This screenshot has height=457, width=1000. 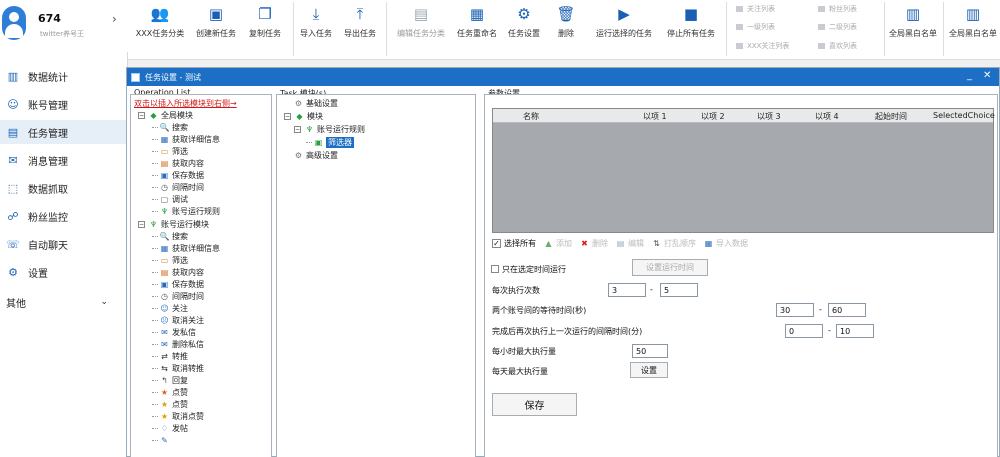 What do you see at coordinates (670, 267) in the screenshot?
I see `set-run-time-button: 设置运行时间` at bounding box center [670, 267].